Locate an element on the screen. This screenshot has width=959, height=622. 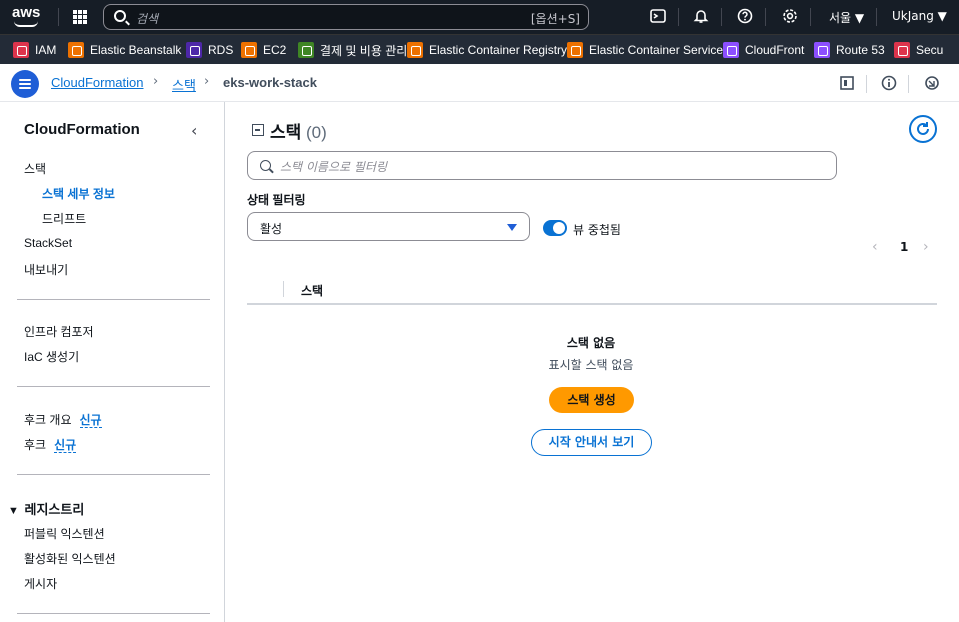
sidebar-item-stacksets: StackSet is located at coordinates (48, 243).